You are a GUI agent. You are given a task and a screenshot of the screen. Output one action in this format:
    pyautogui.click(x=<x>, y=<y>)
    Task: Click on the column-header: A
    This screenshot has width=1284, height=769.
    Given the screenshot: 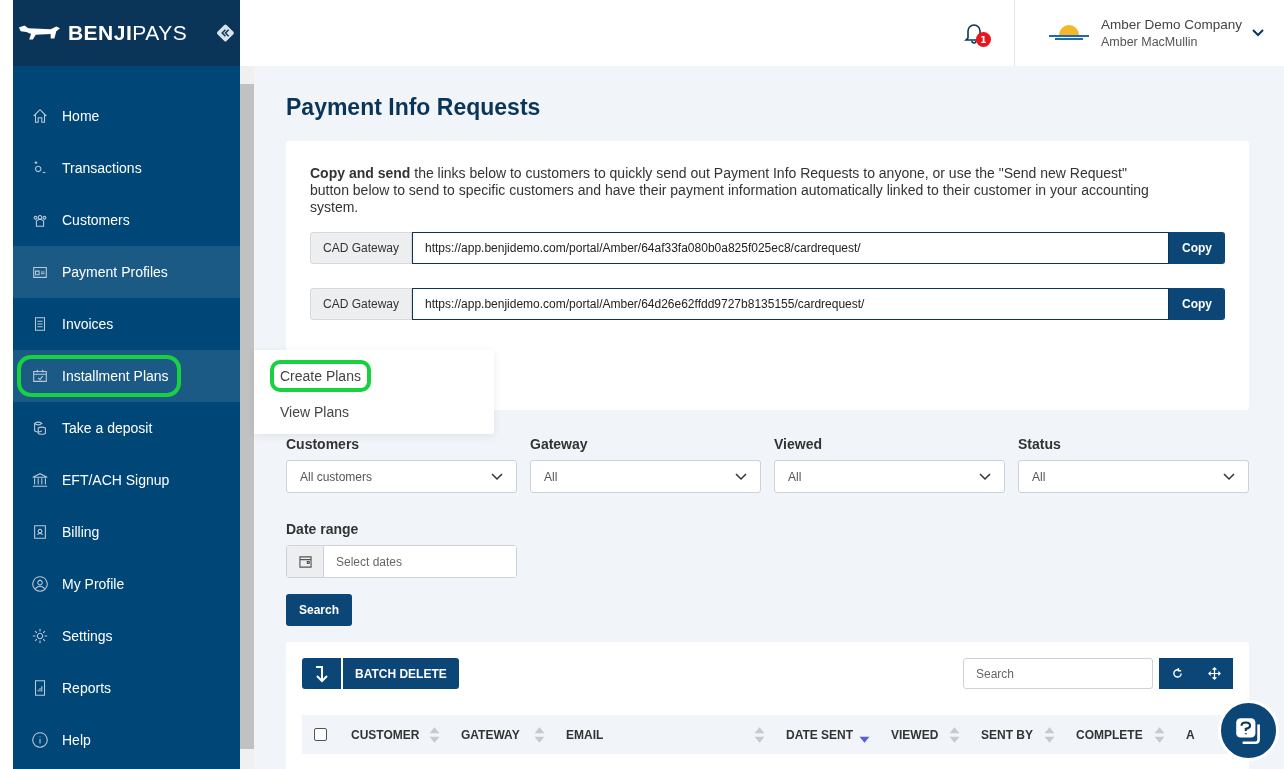 What is the action you would take?
    pyautogui.click(x=1190, y=734)
    